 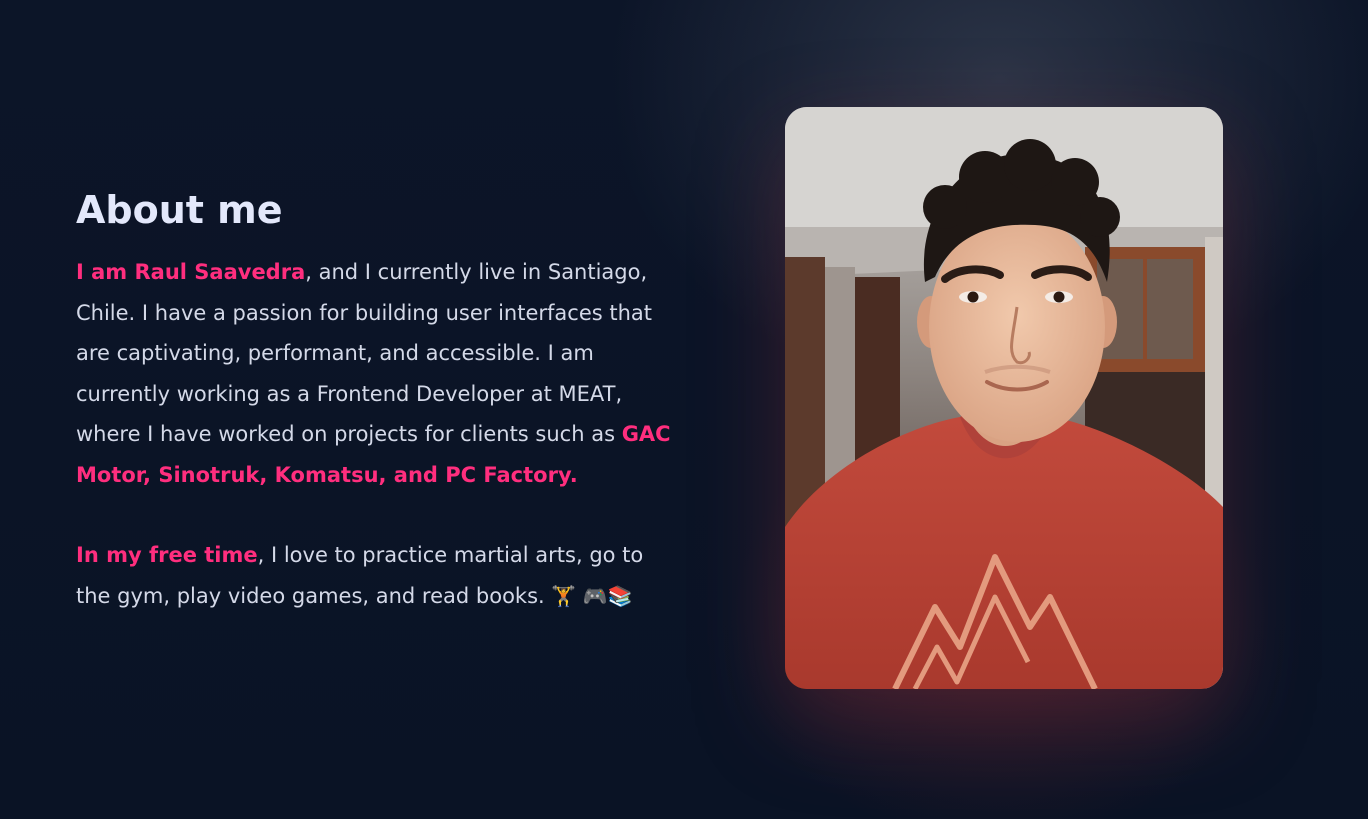 What do you see at coordinates (191, 272) in the screenshot?
I see `name-highlight: I am Raul Saavedra` at bounding box center [191, 272].